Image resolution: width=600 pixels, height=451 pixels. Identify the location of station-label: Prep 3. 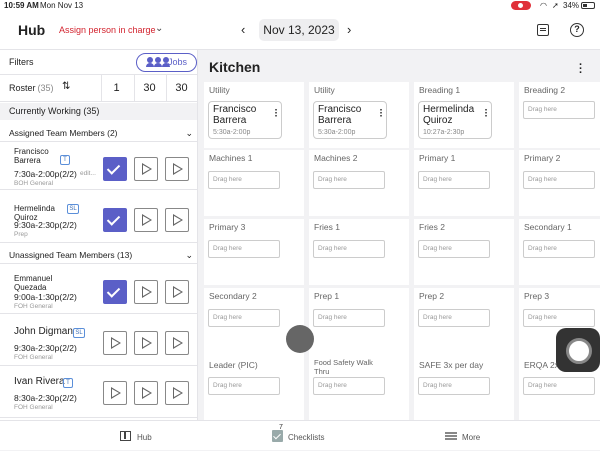
(537, 296).